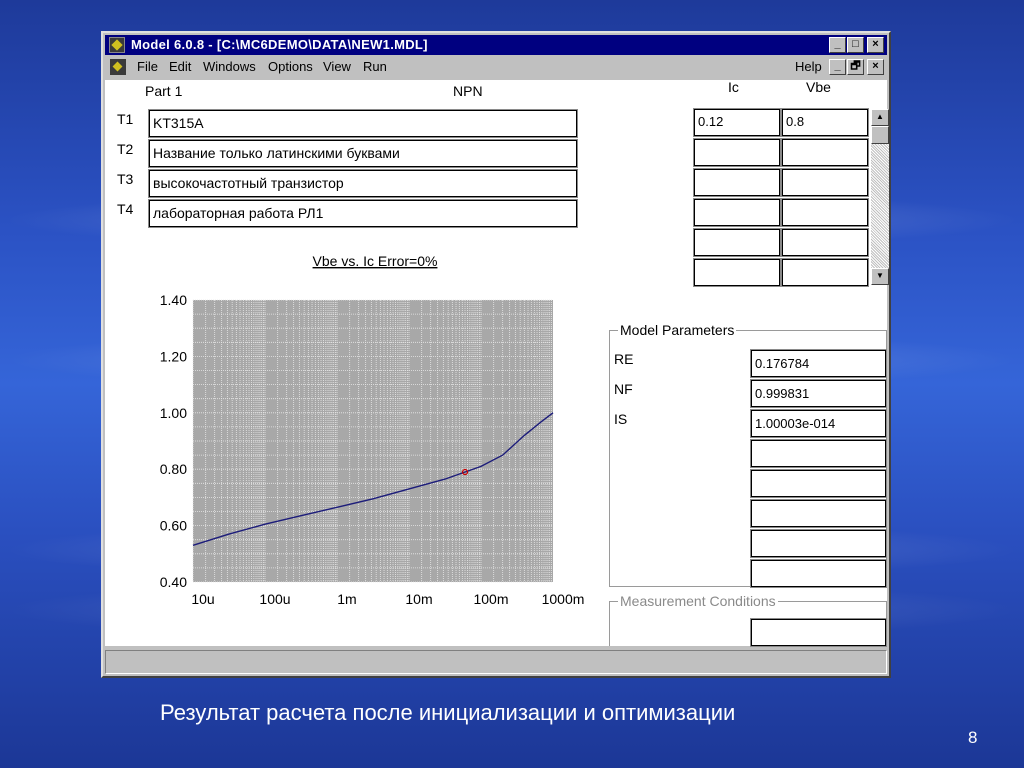 This screenshot has width=1024, height=768. Describe the element at coordinates (880, 197) in the screenshot. I see `table-scrollbar: ▲ ▼` at that location.